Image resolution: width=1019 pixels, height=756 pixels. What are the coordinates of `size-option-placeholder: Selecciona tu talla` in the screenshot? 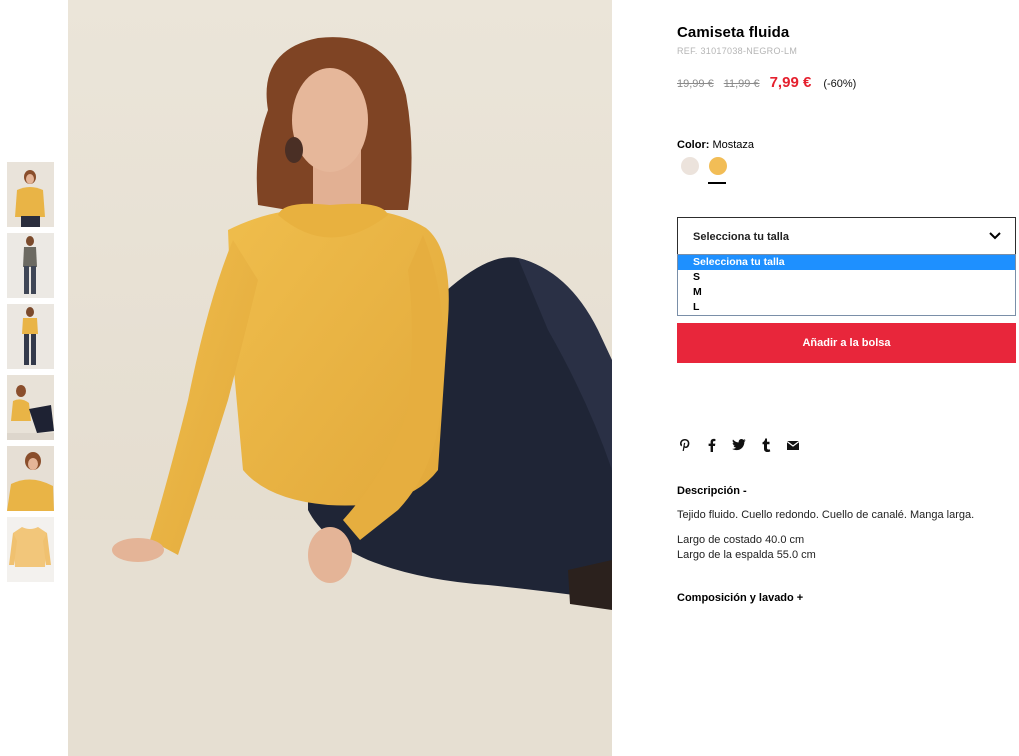 It's located at (846, 262).